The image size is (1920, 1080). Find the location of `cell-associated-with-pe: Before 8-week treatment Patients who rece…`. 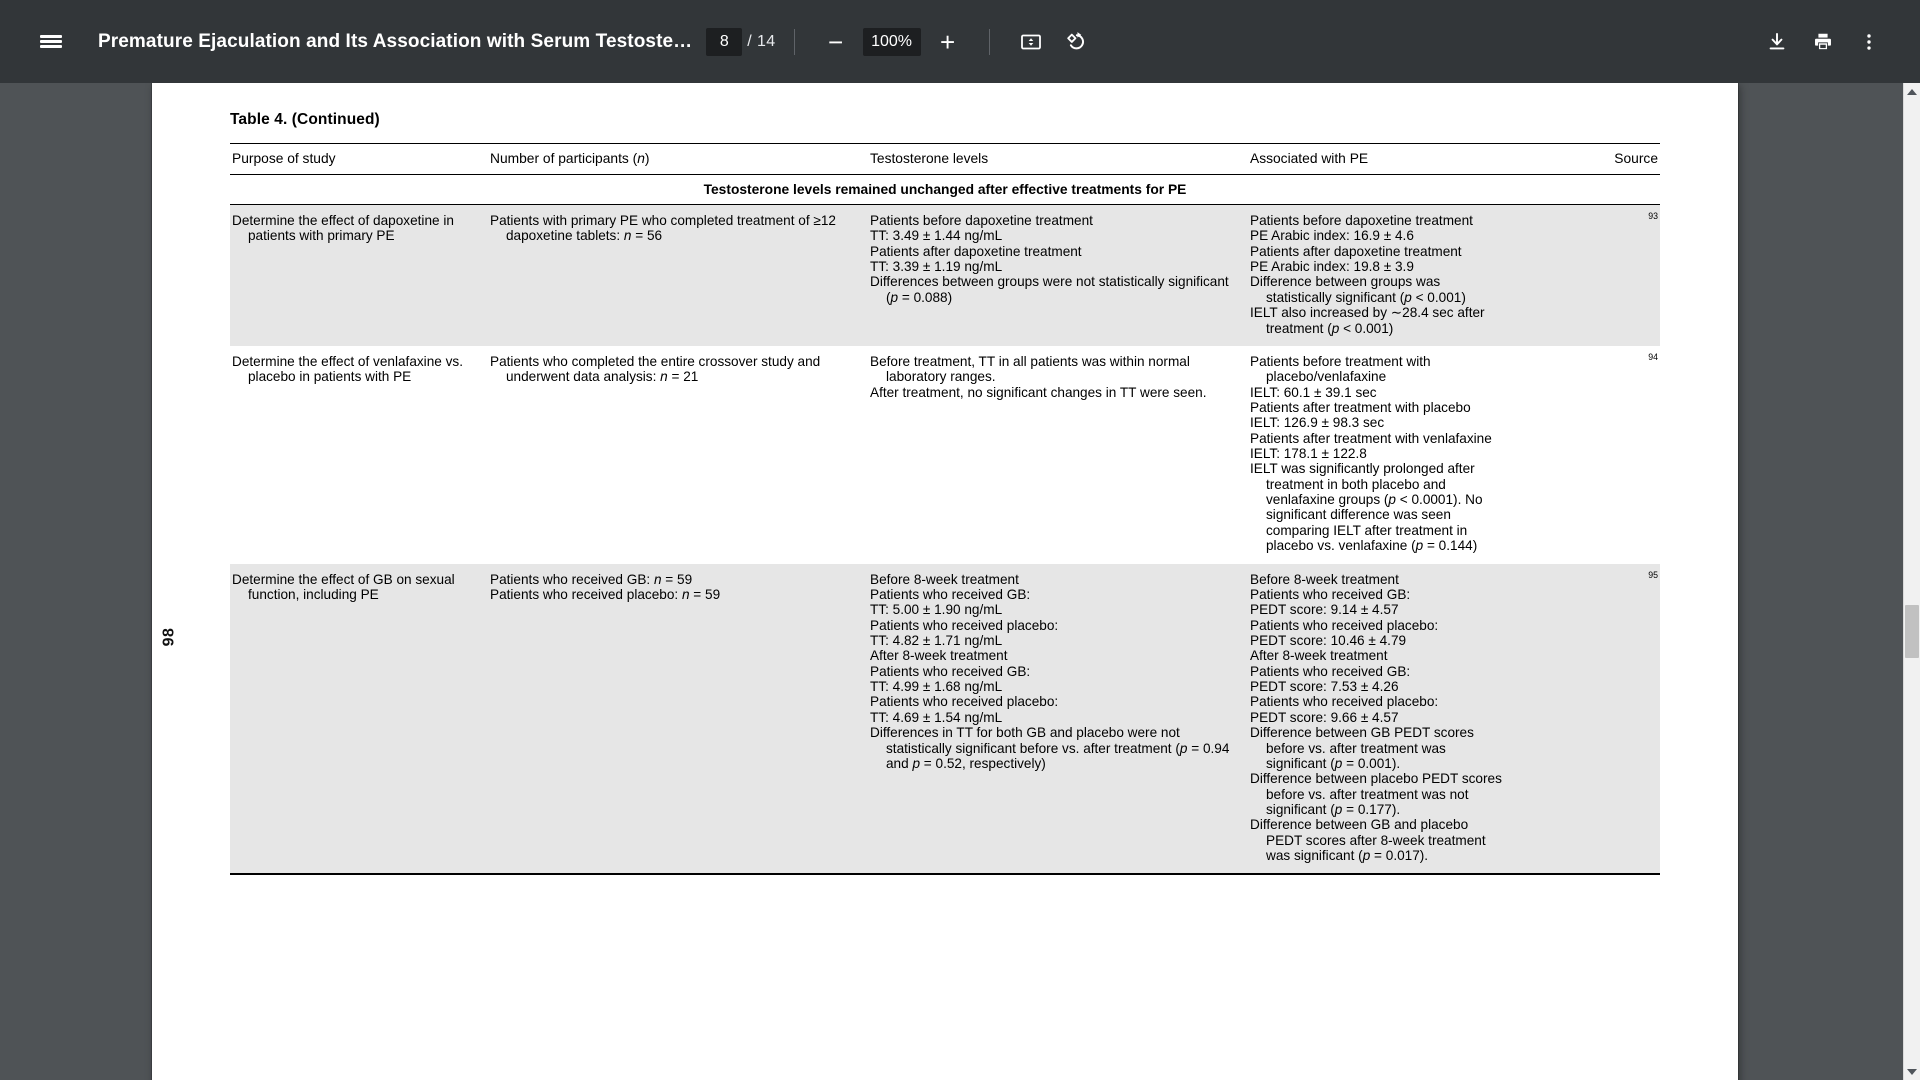

cell-associated-with-pe: Before 8-week treatment Patients who rece… is located at coordinates (1382, 719).